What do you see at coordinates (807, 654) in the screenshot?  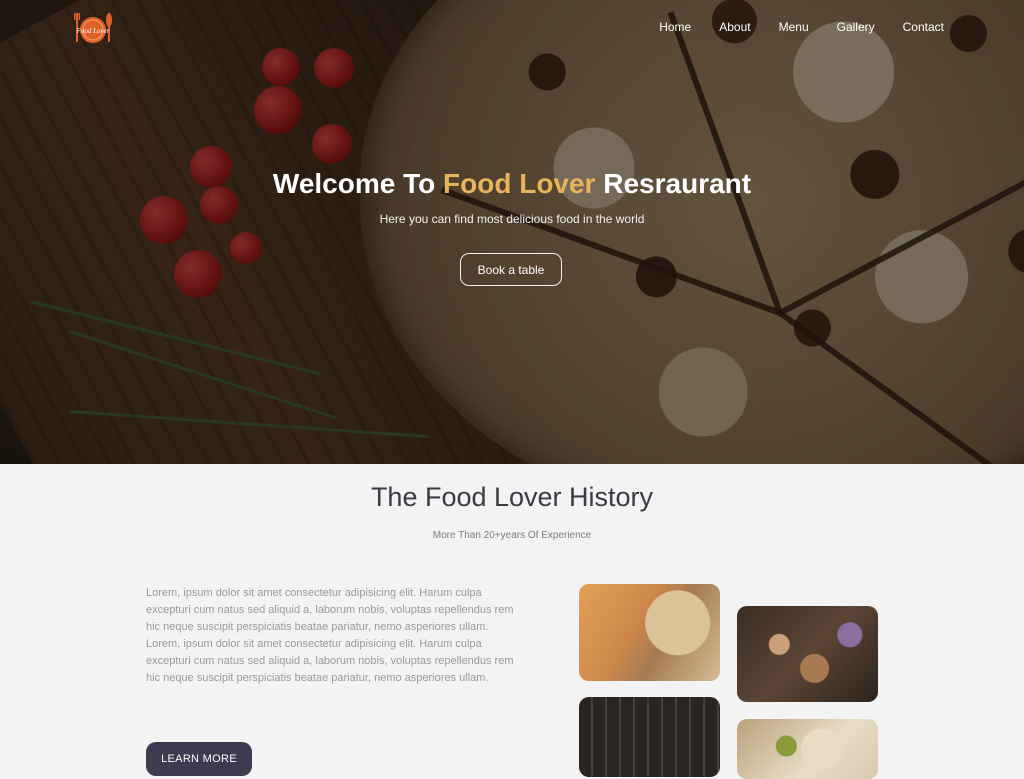 I see `gallery-photo-platter` at bounding box center [807, 654].